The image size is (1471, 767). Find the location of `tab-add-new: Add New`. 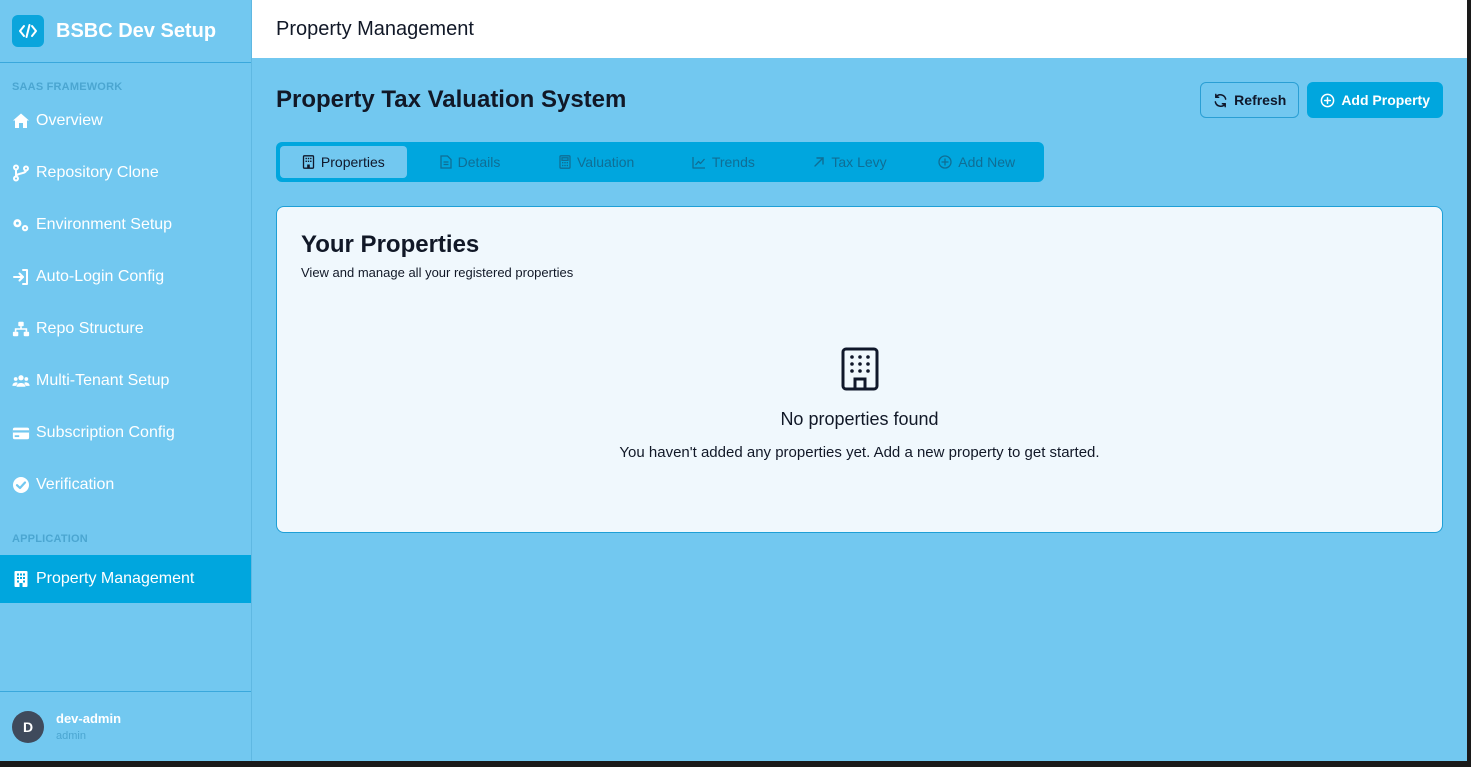

tab-add-new: Add New is located at coordinates (976, 162).